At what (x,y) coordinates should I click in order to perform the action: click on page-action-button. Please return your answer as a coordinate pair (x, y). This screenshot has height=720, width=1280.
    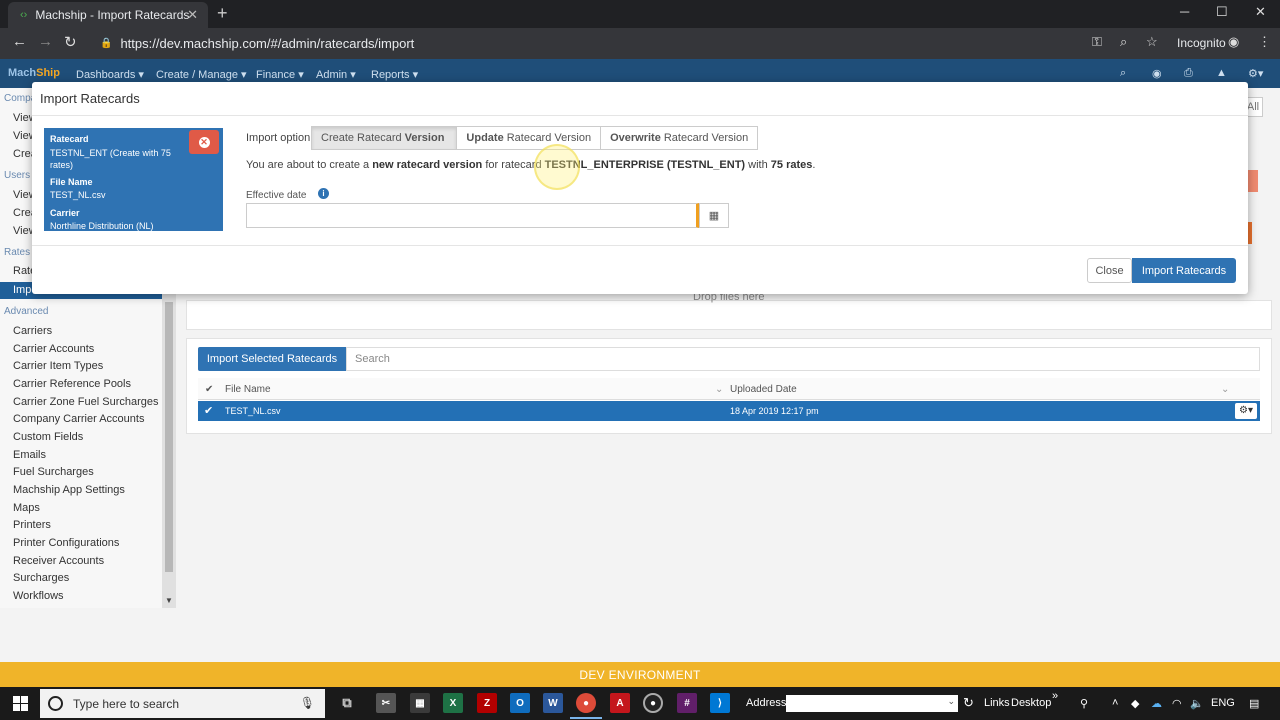
    Looking at the image, I should click on (1253, 181).